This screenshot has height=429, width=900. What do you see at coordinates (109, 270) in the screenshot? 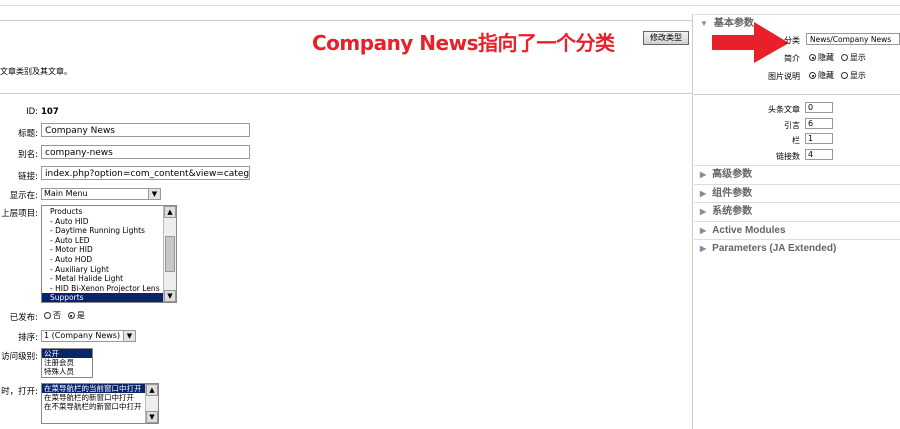
I see `list-item: - Auxiliary Light` at bounding box center [109, 270].